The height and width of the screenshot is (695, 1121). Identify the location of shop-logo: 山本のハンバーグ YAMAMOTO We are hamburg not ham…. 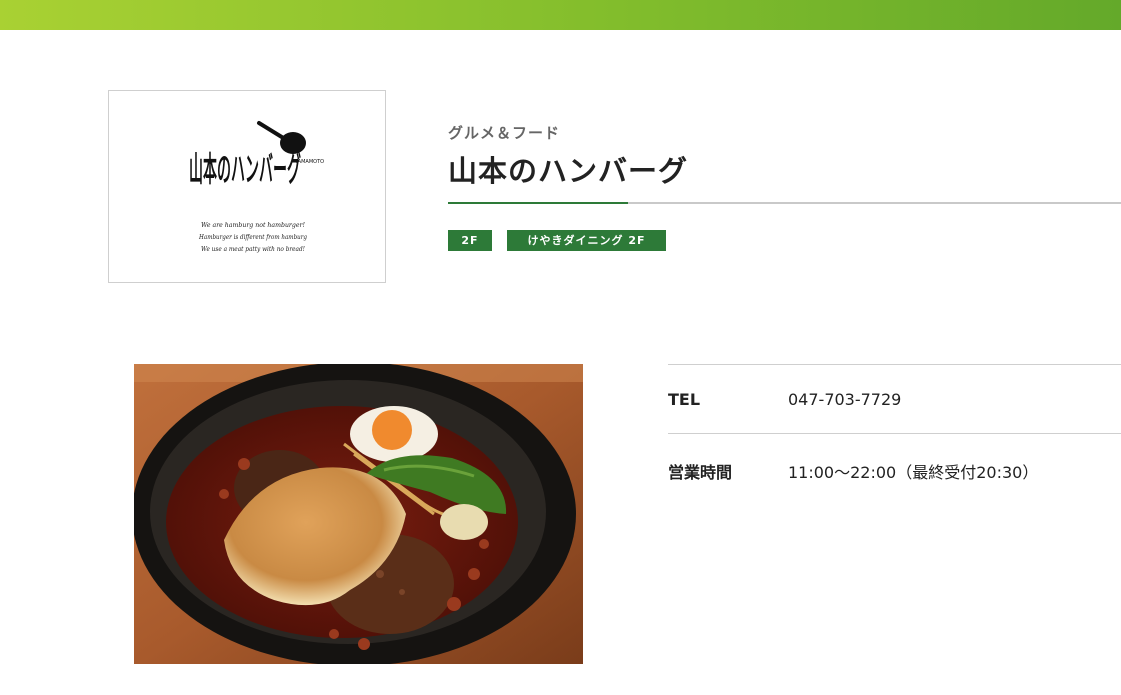
(247, 186).